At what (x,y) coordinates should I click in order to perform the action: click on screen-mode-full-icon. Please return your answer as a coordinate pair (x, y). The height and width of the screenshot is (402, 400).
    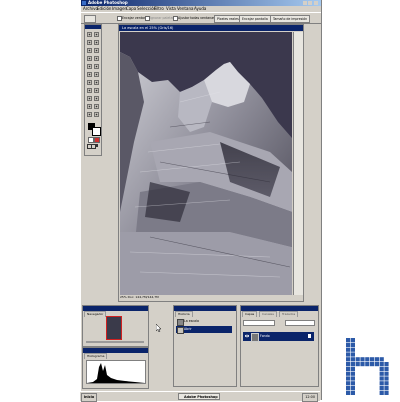
    Looking at the image, I should click on (96, 145).